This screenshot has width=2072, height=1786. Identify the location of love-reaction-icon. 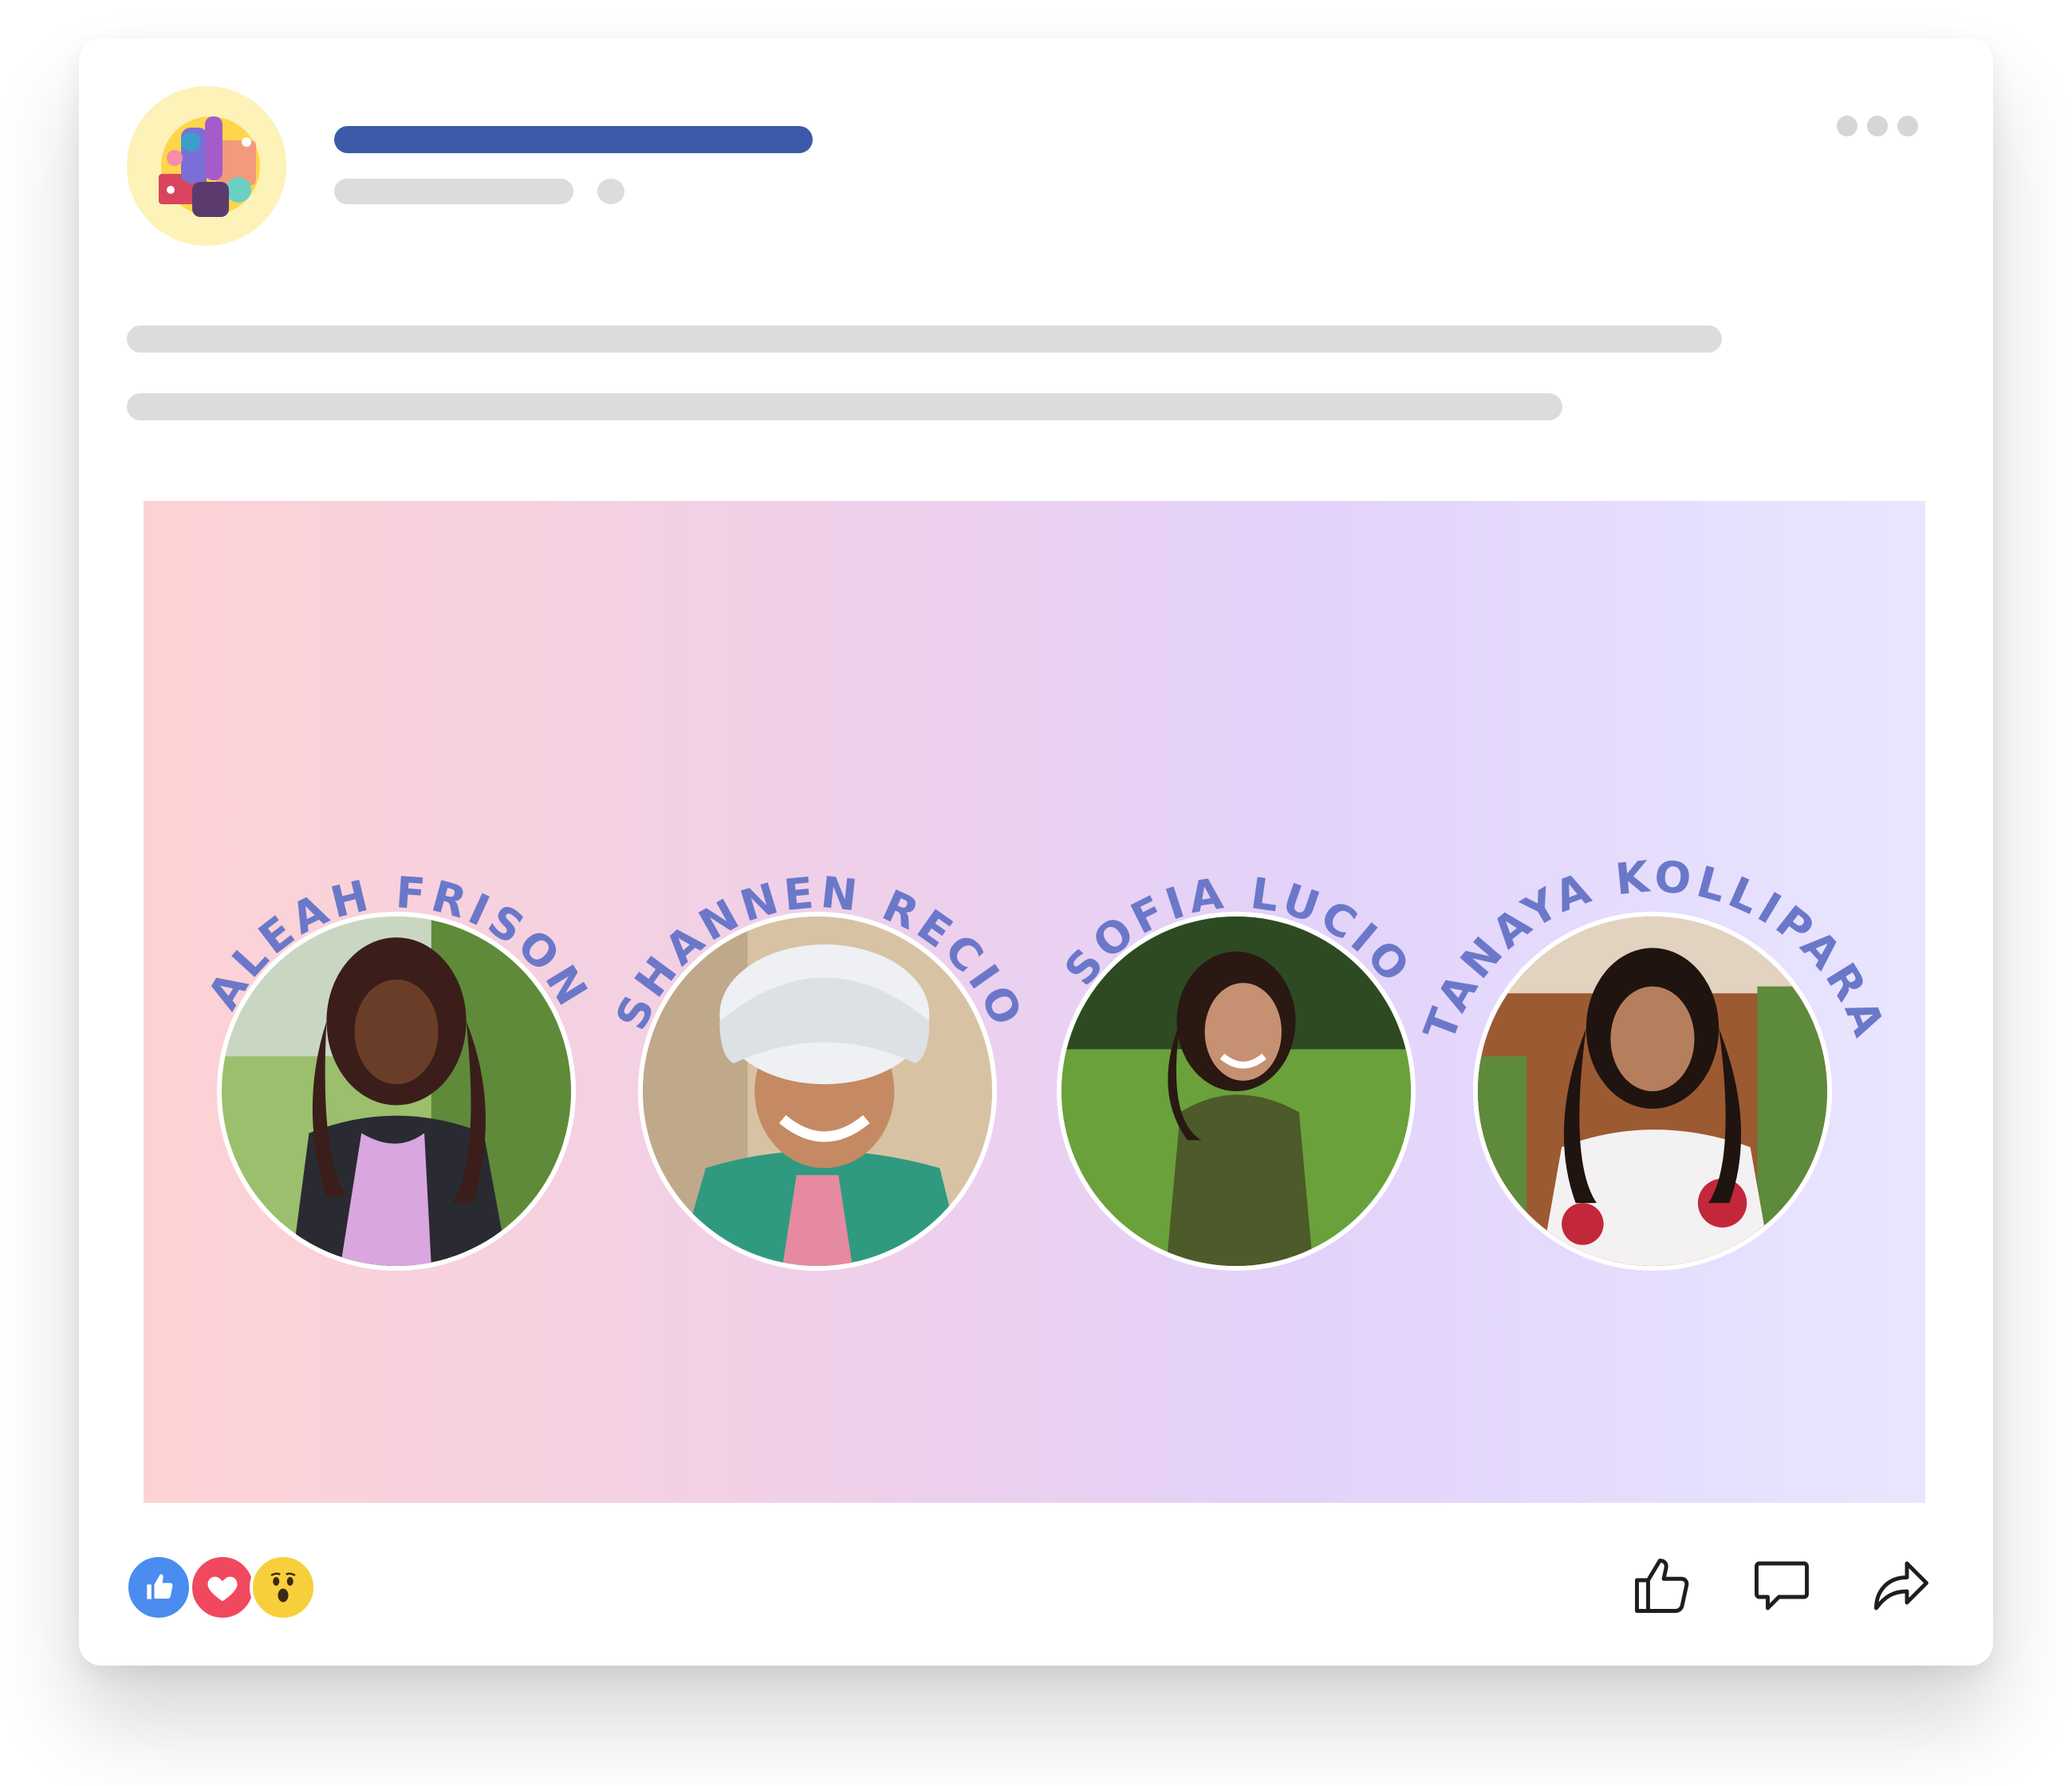
(223, 1587).